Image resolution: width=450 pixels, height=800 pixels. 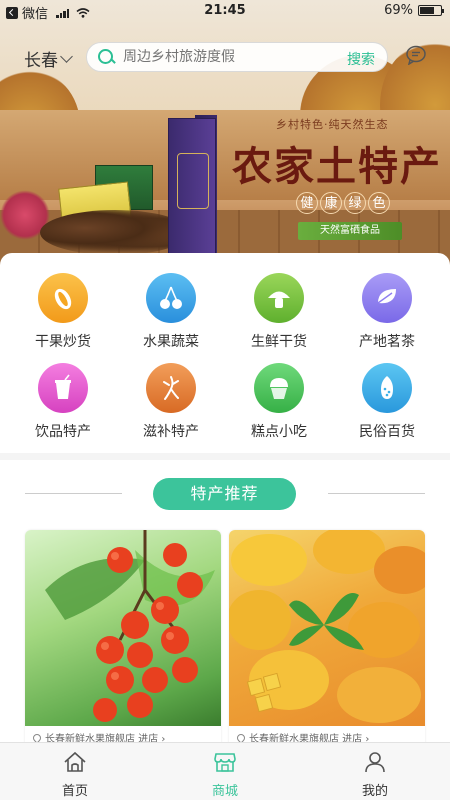 What do you see at coordinates (332, 124) in the screenshot?
I see `banner-tagline: 乡村特色·纯天然生态` at bounding box center [332, 124].